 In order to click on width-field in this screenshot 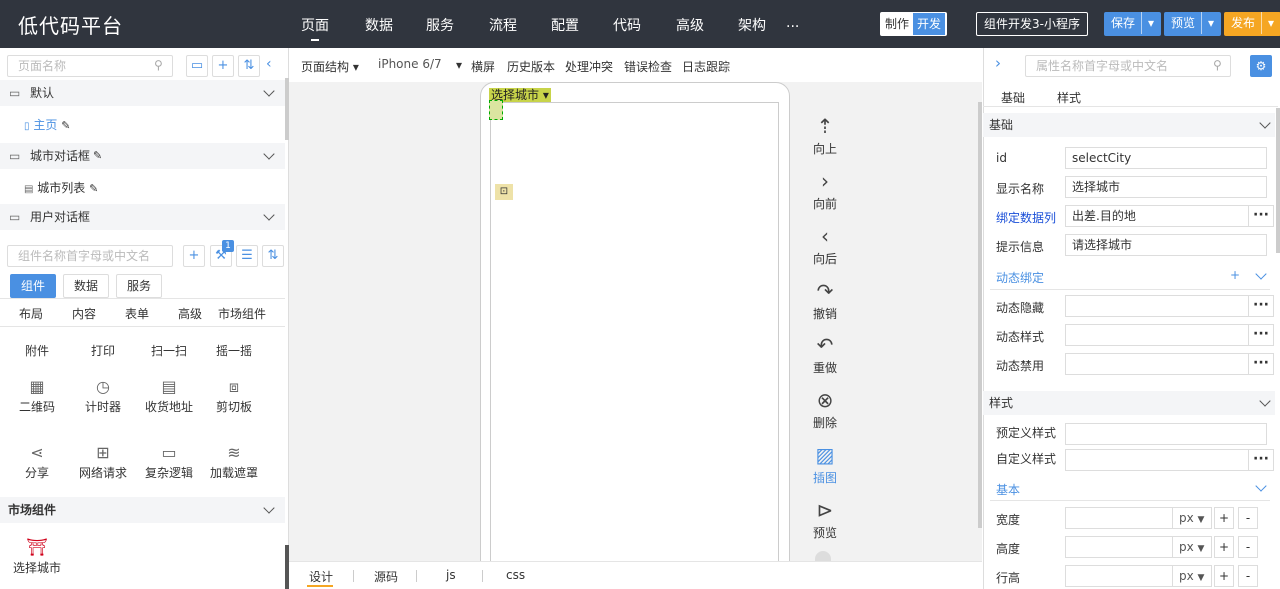, I will do `click(1119, 518)`.